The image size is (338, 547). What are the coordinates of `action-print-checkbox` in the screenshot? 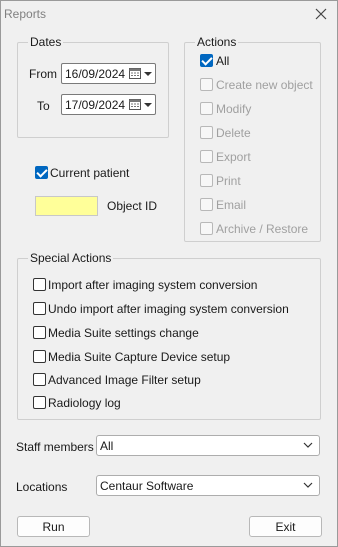 It's located at (206, 180).